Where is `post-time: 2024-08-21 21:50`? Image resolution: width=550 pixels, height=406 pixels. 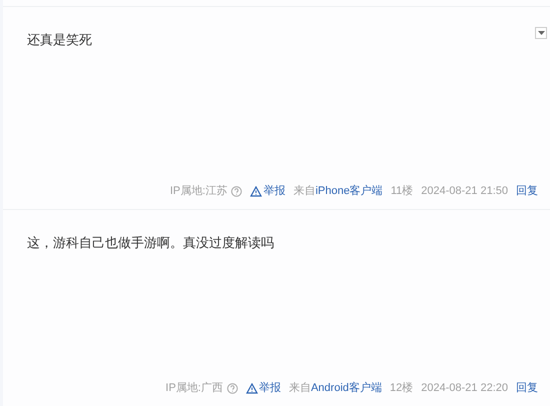
post-time: 2024-08-21 21:50 is located at coordinates (464, 191).